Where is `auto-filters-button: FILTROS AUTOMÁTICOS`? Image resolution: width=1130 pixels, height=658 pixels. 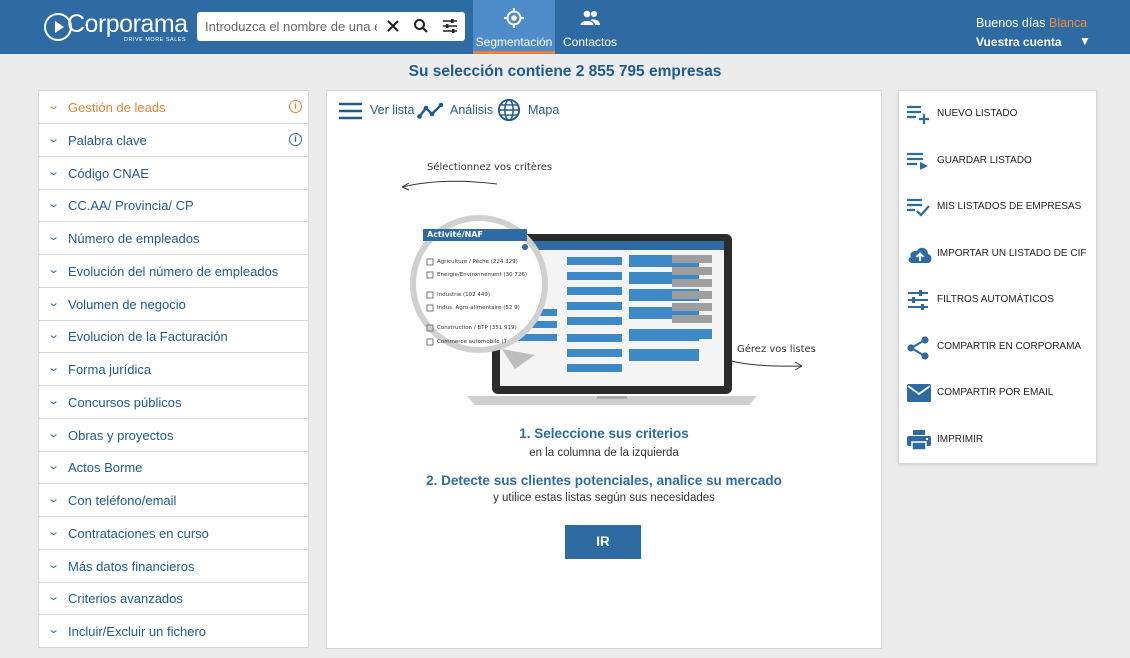 auto-filters-button: FILTROS AUTOMÁTICOS is located at coordinates (997, 300).